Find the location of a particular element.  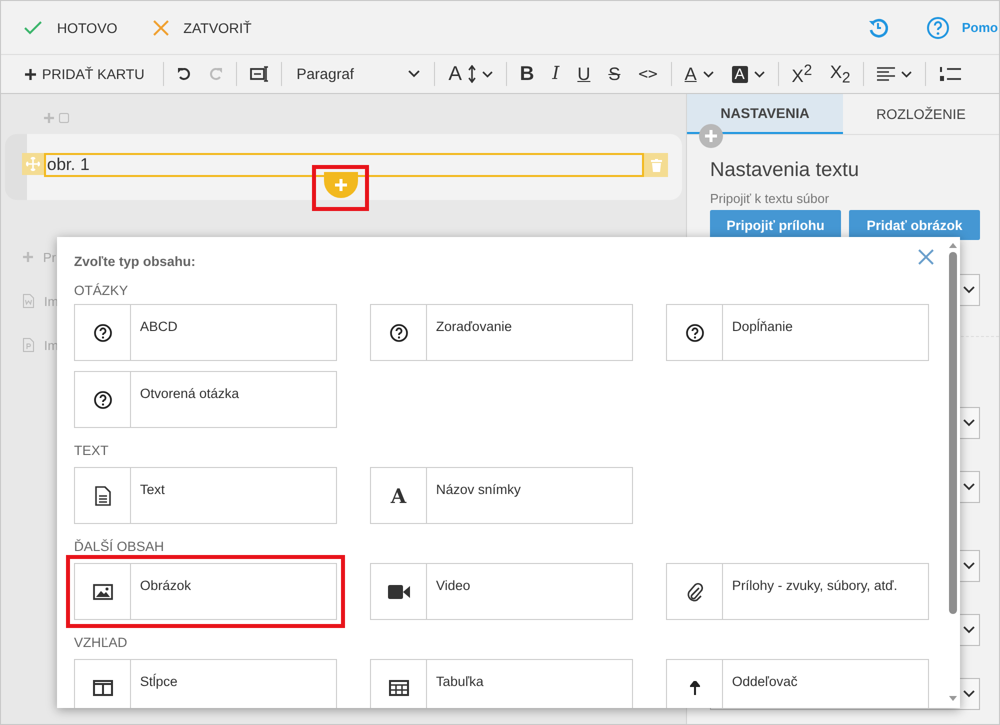

underline-button: U is located at coordinates (584, 74).